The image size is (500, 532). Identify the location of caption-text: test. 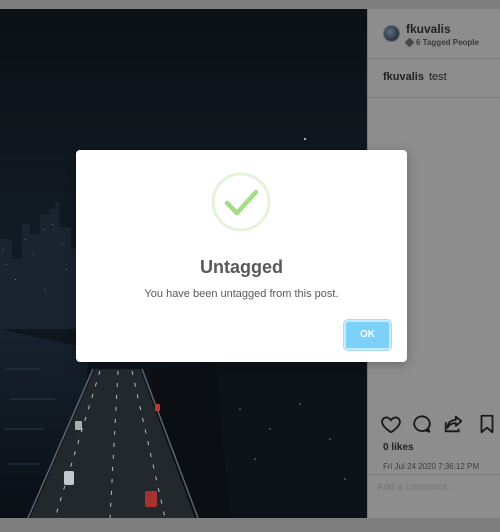
(437, 77).